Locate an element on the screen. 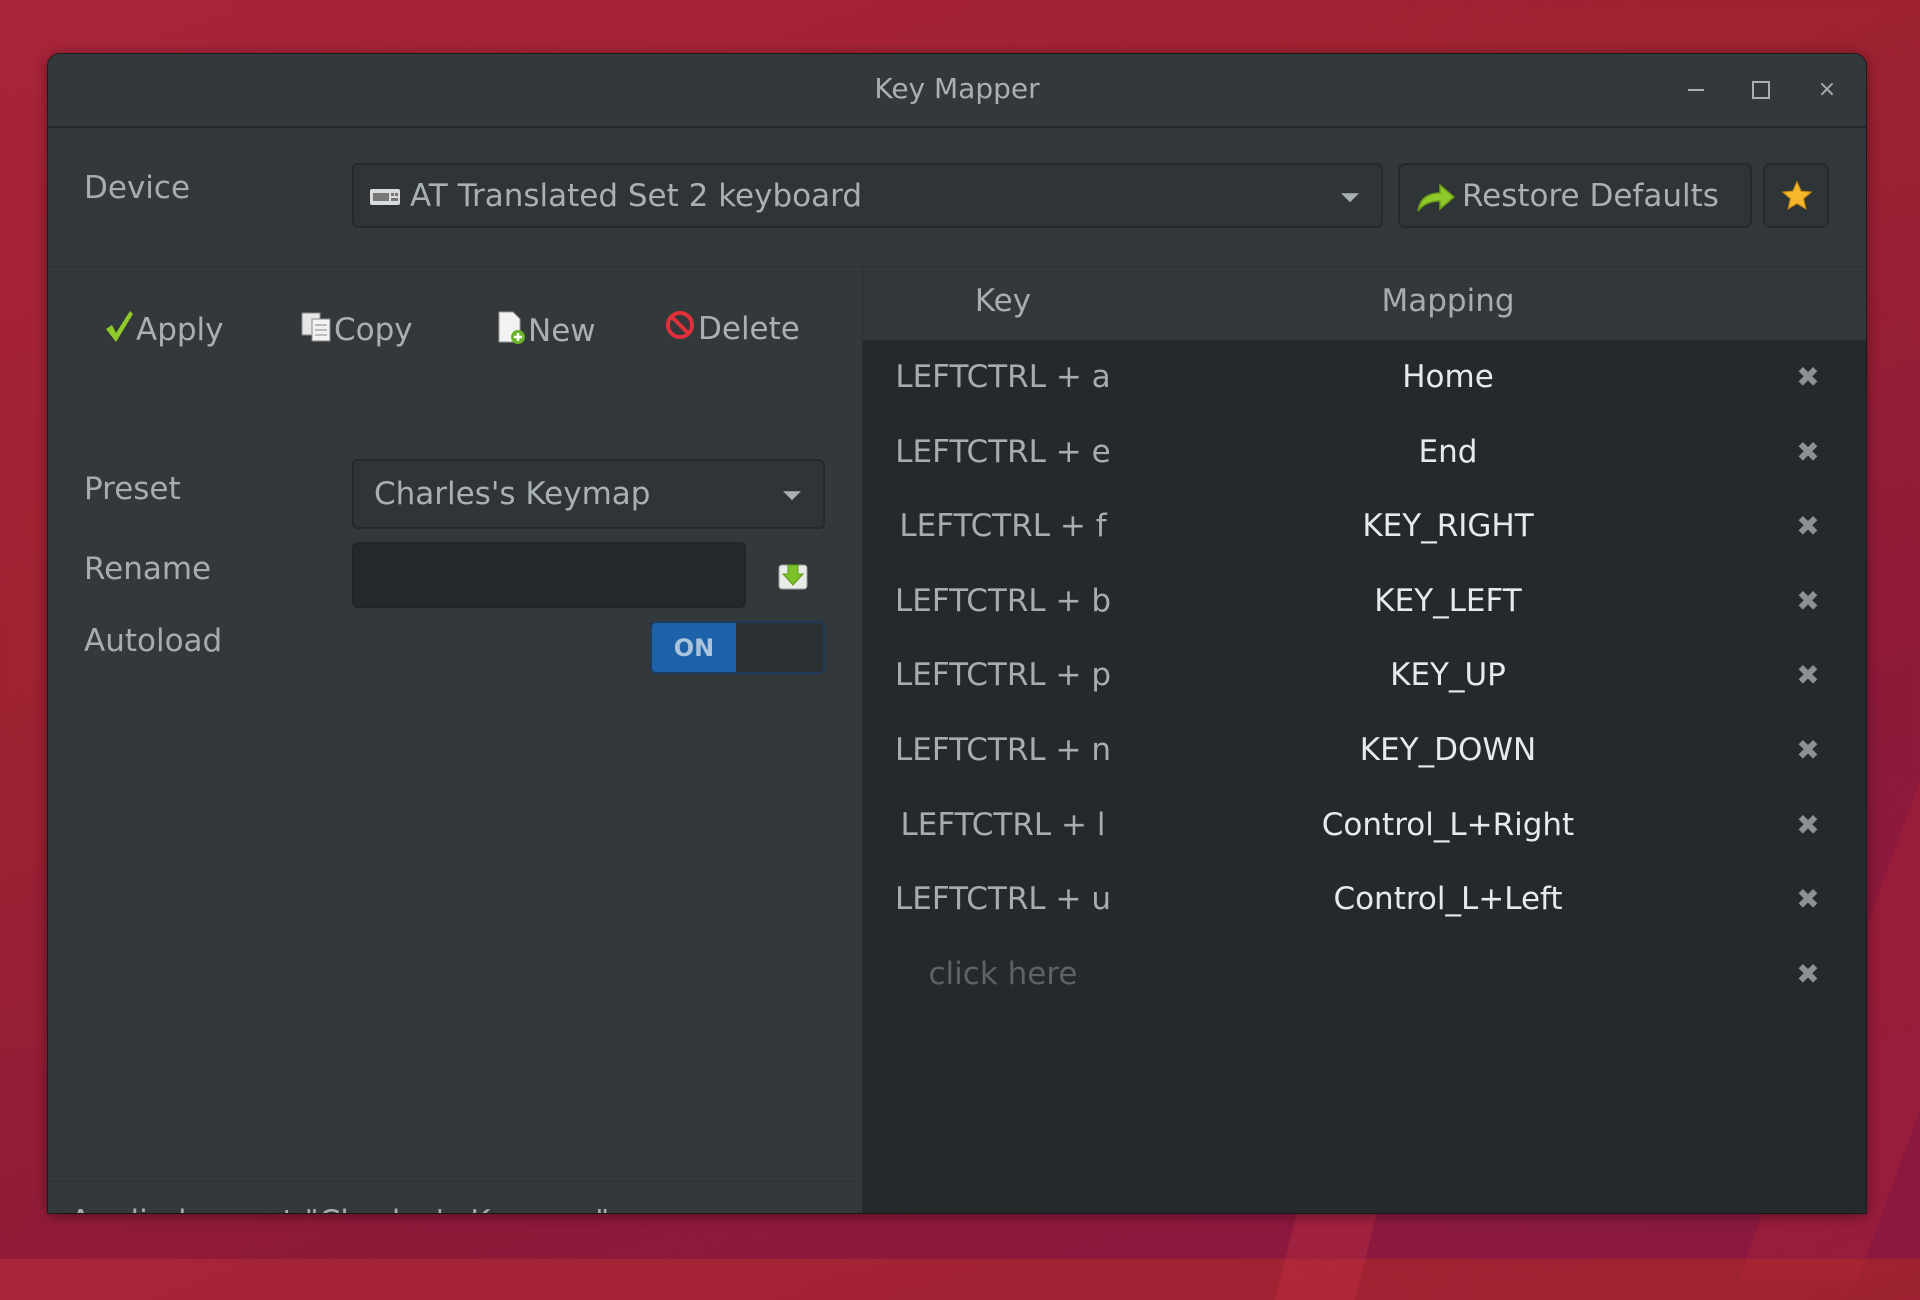 The image size is (1920, 1300). table-row: LEFTCTRL + u Control_L+Left ✖ is located at coordinates (1364, 899).